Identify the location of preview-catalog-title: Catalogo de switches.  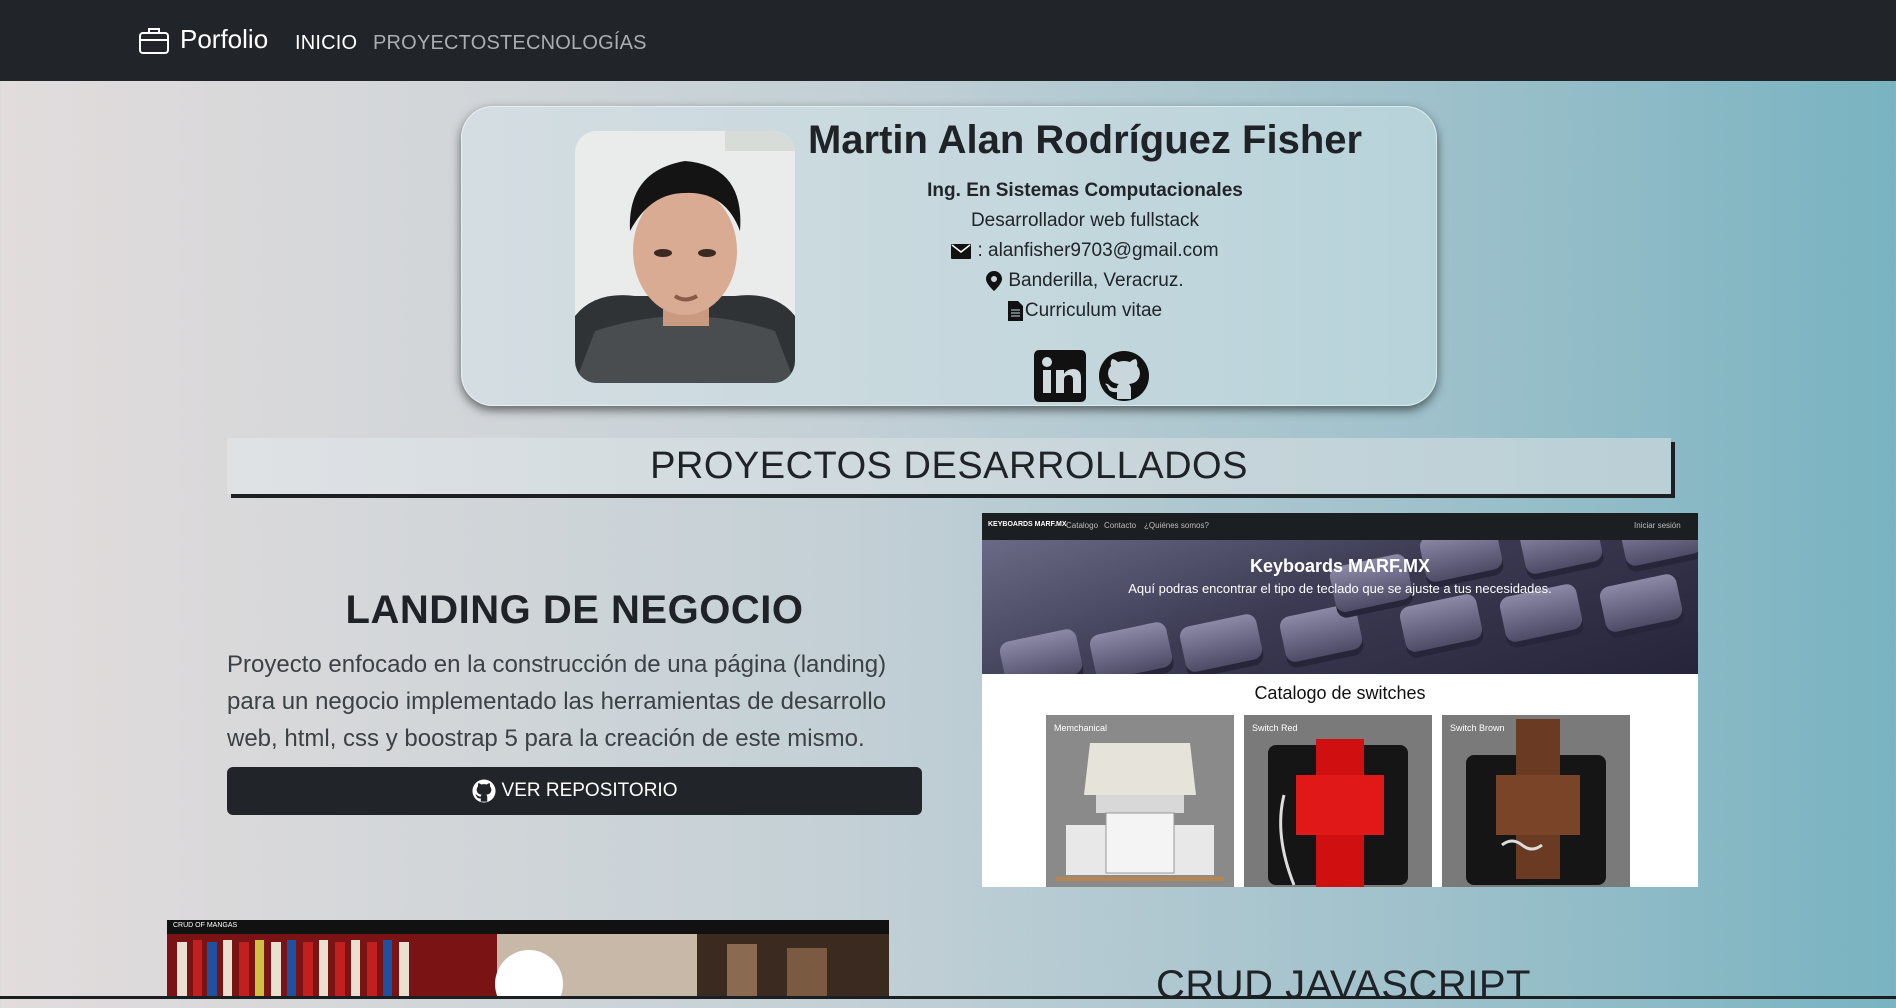
(1340, 693).